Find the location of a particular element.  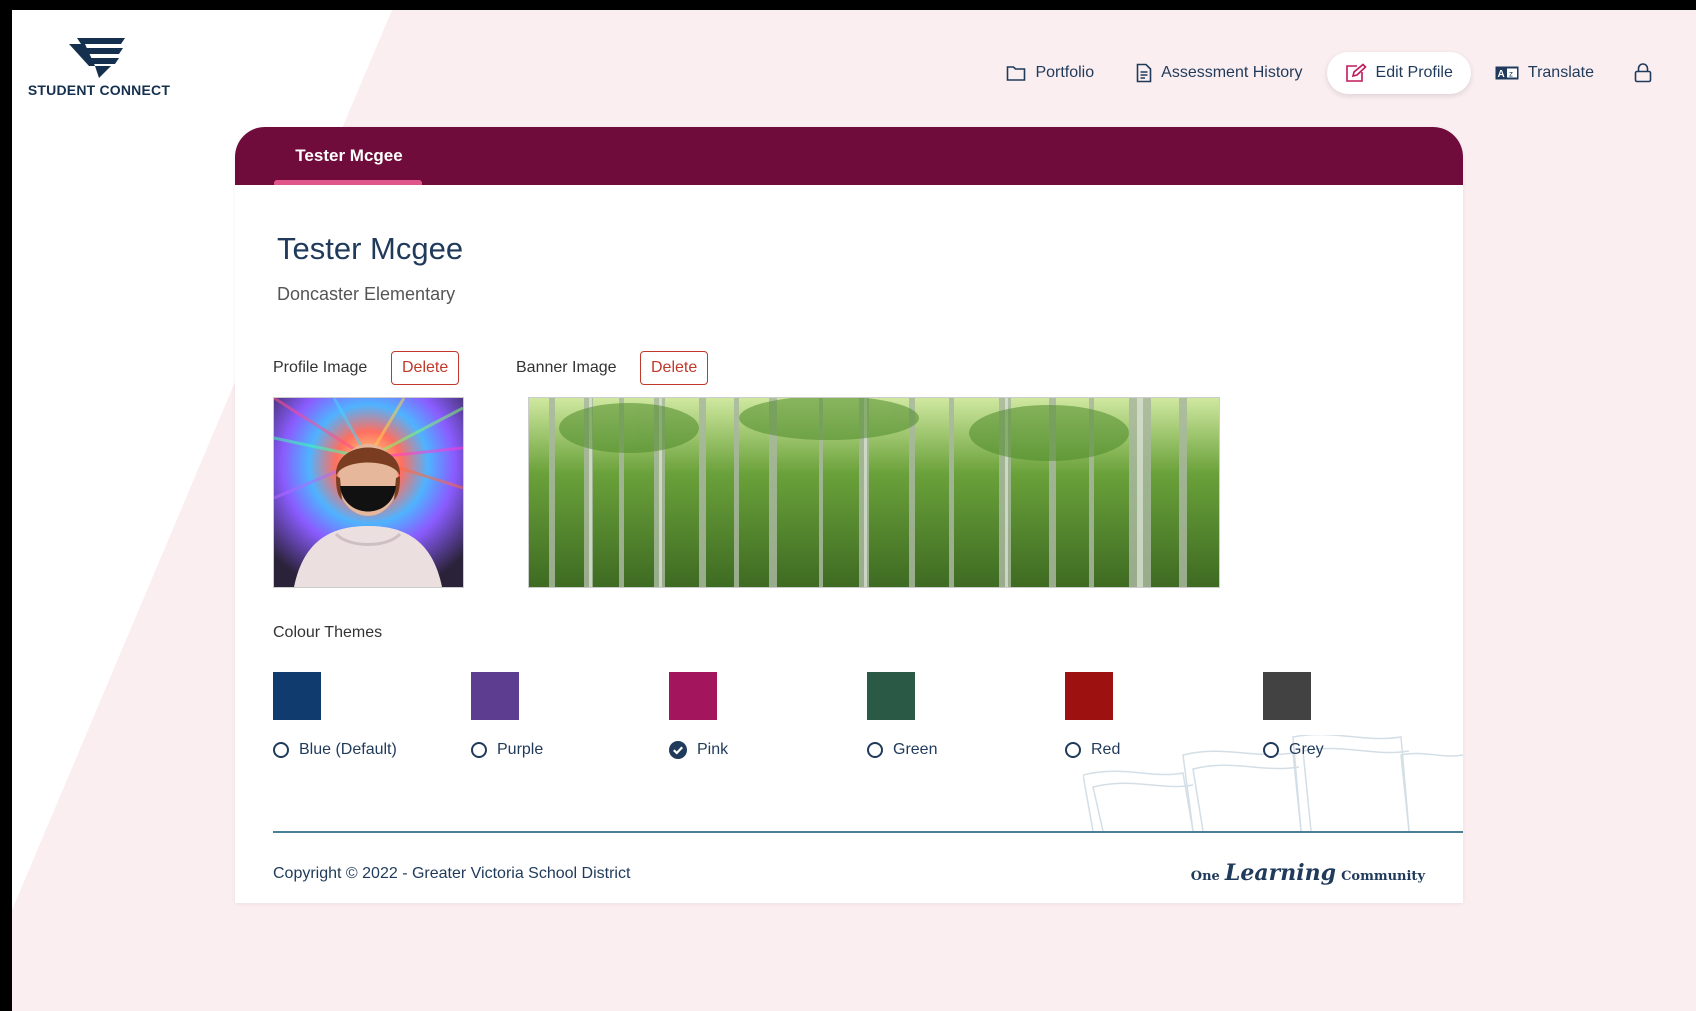

radio-grey is located at coordinates (1271, 750).